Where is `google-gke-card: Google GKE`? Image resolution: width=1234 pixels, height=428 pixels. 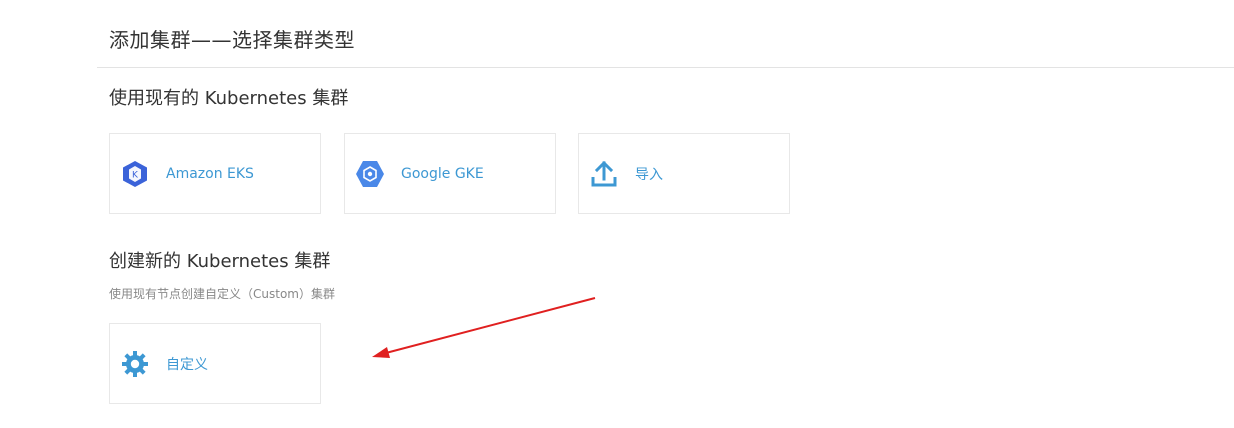
google-gke-card: Google GKE is located at coordinates (450, 173).